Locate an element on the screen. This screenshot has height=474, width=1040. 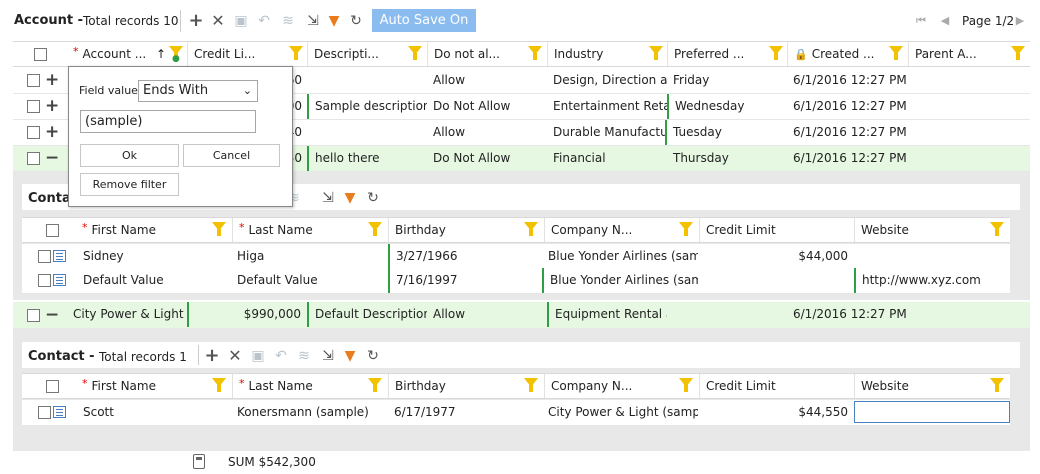
cell-first-name: Default Value is located at coordinates (155, 280).